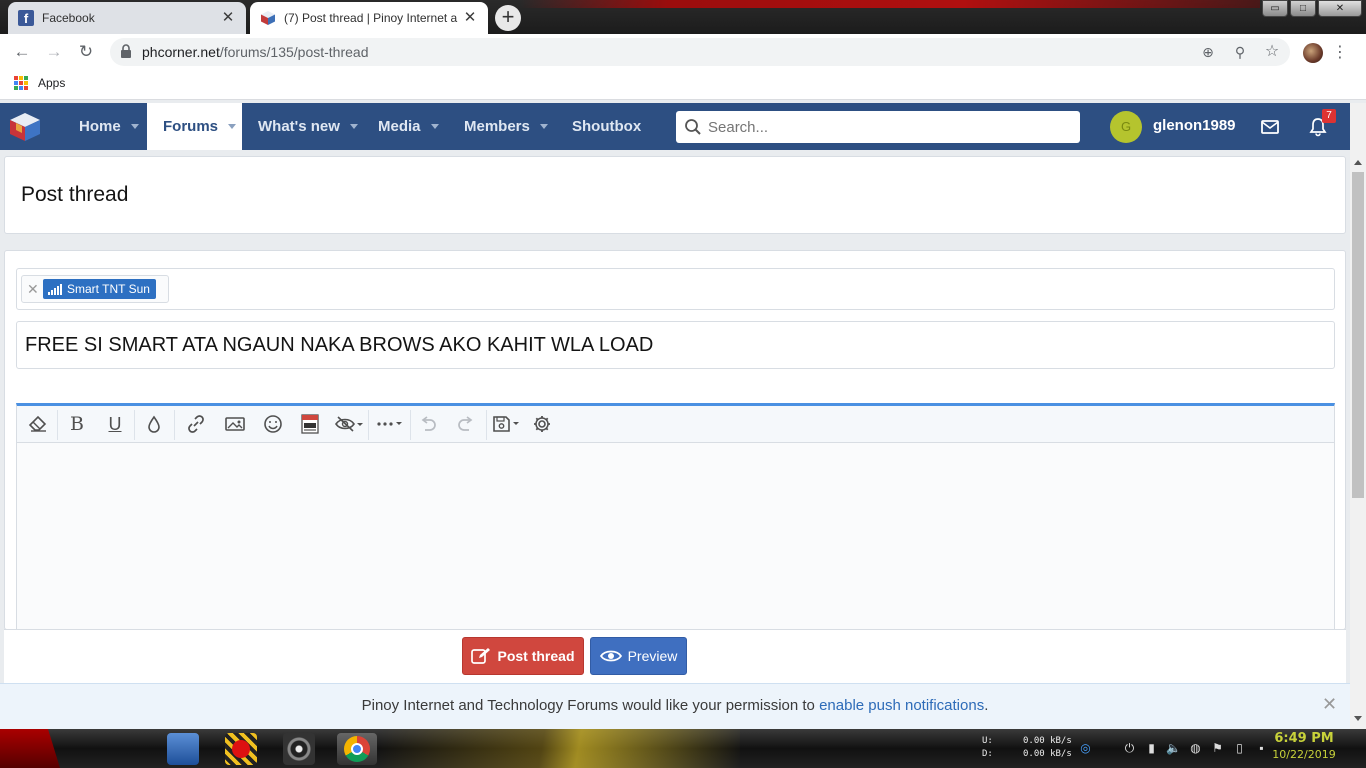 This screenshot has height=768, width=1366. I want to click on browser-profile-avatar, so click(1313, 53).